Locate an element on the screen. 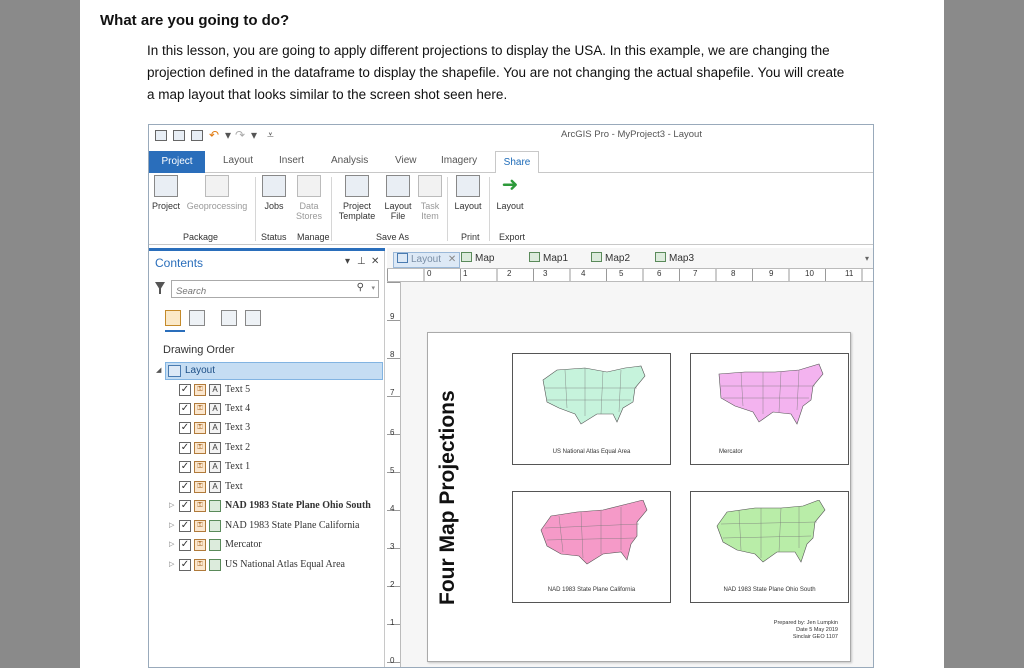 This screenshot has height=668, width=1024. usa-map-california is located at coordinates (594, 532).